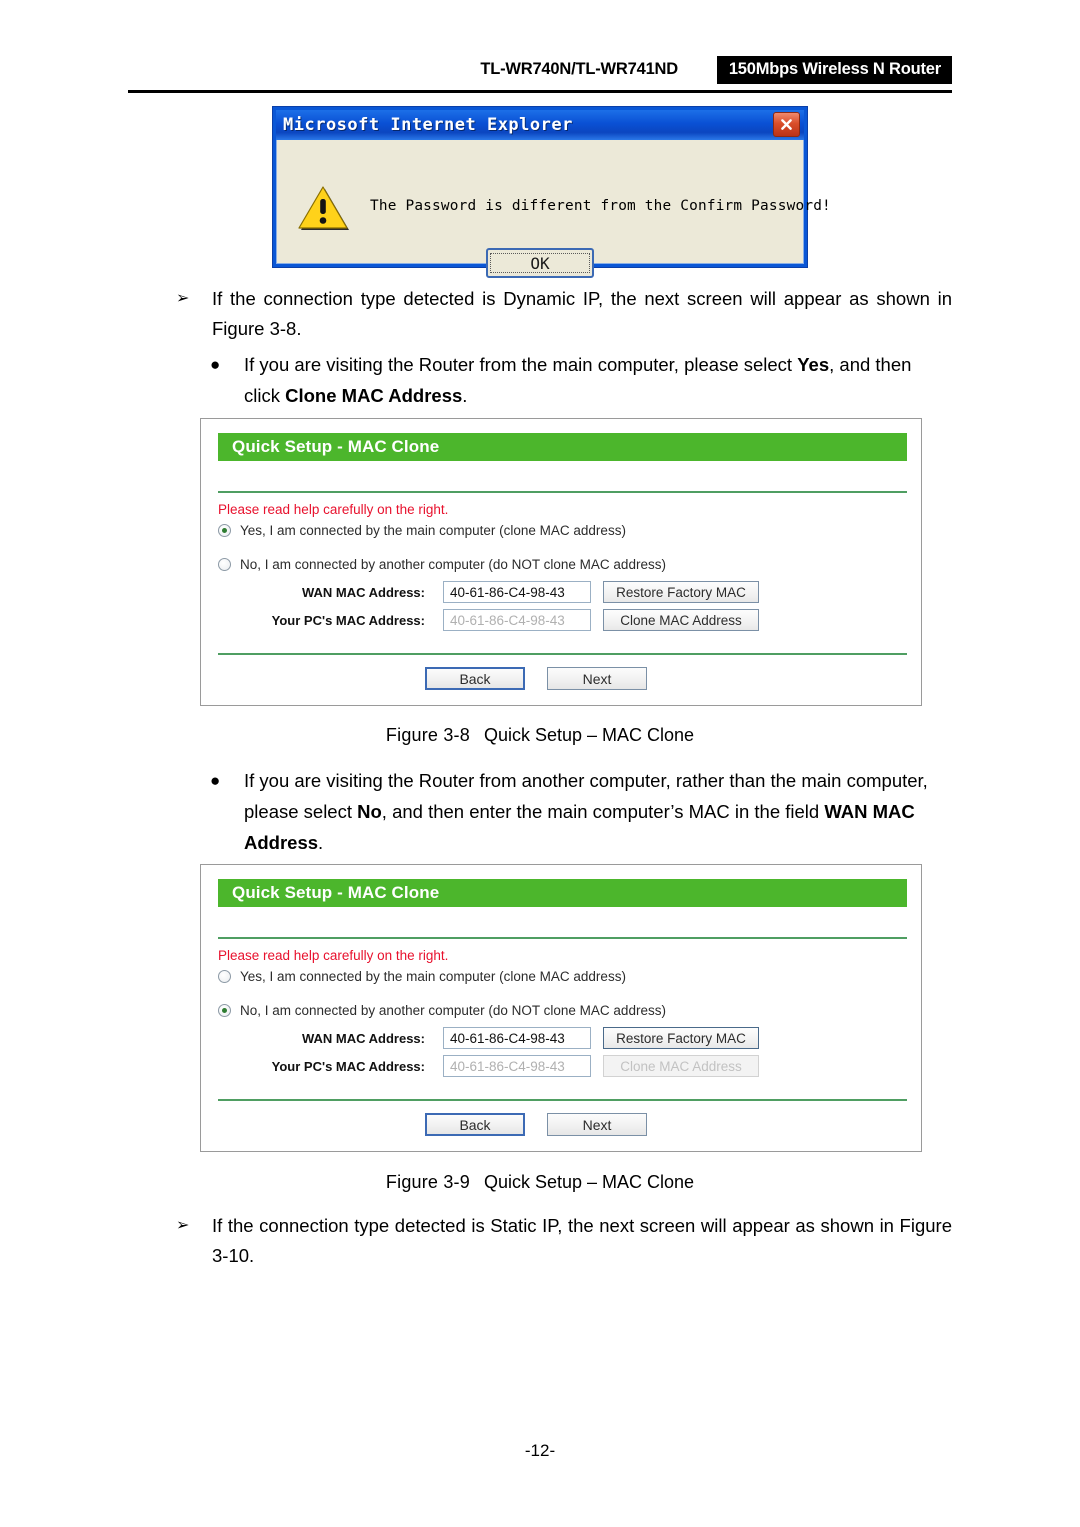 The image size is (1080, 1527). What do you see at coordinates (348, 620) in the screenshot?
I see `pc-mac-label: Your PC's MAC Address:` at bounding box center [348, 620].